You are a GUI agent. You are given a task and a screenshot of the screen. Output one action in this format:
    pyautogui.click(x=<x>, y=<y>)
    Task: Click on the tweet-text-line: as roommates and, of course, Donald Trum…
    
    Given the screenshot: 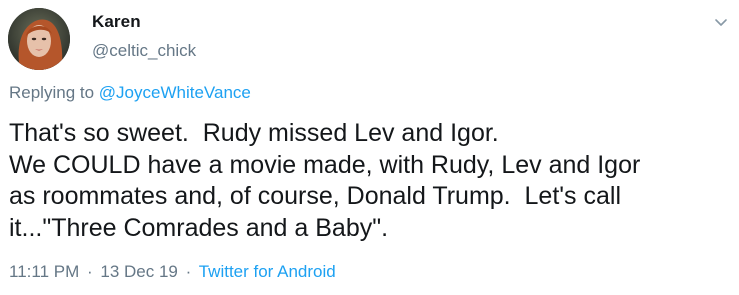 What is the action you would take?
    pyautogui.click(x=315, y=196)
    